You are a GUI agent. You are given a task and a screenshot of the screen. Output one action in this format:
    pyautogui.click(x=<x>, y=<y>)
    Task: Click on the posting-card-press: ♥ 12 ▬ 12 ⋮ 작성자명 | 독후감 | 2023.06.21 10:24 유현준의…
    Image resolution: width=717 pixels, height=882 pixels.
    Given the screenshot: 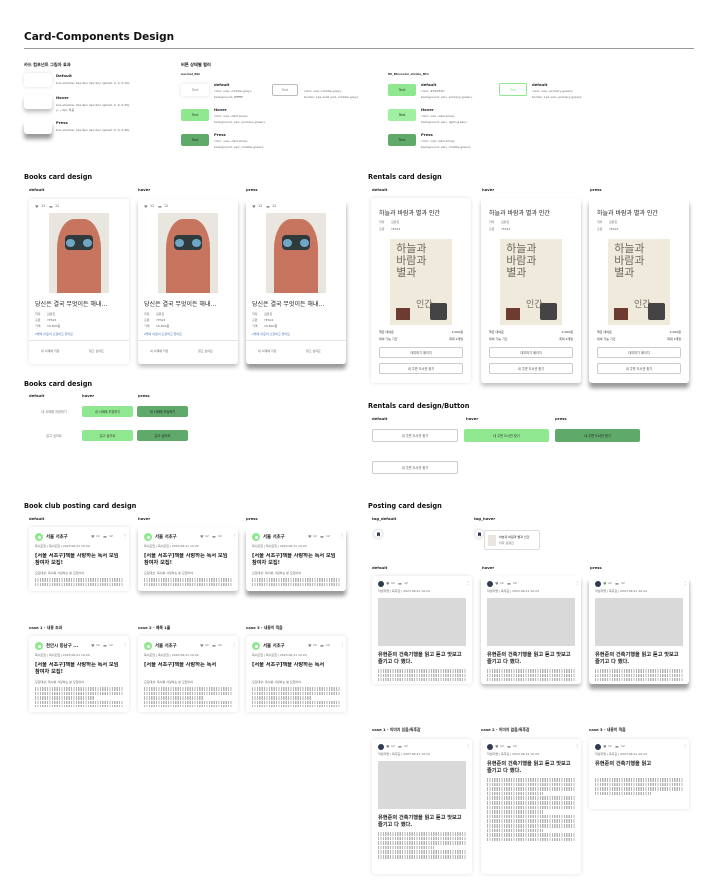 What is the action you would take?
    pyautogui.click(x=639, y=630)
    